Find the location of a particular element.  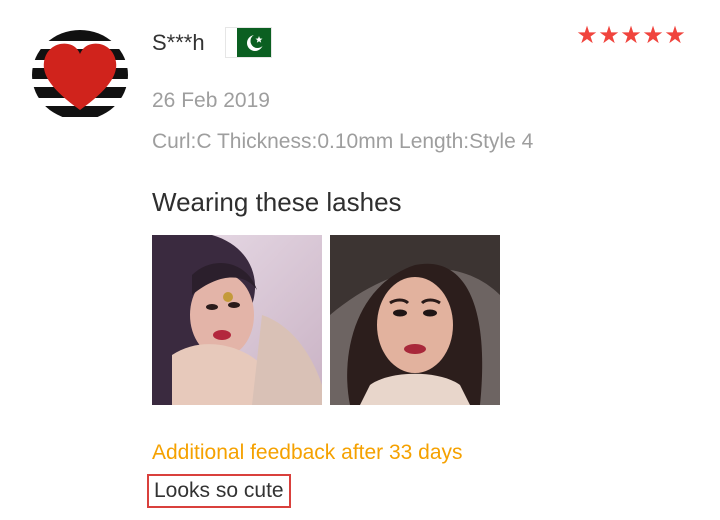

review-text: Wearing these lashes is located at coordinates (277, 202).